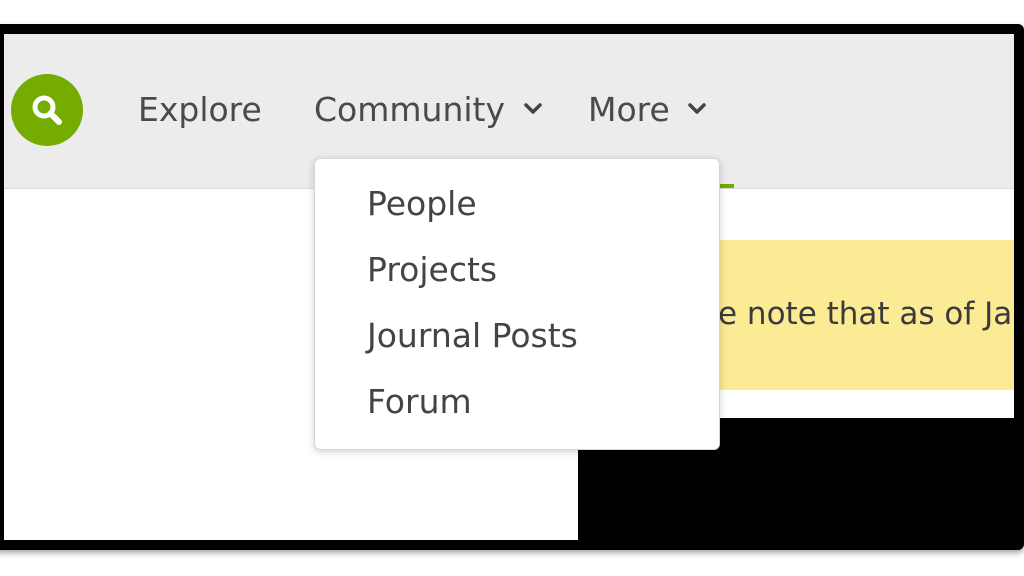 The width and height of the screenshot is (1024, 576). What do you see at coordinates (409, 109) in the screenshot?
I see `nav-item-label: Community` at bounding box center [409, 109].